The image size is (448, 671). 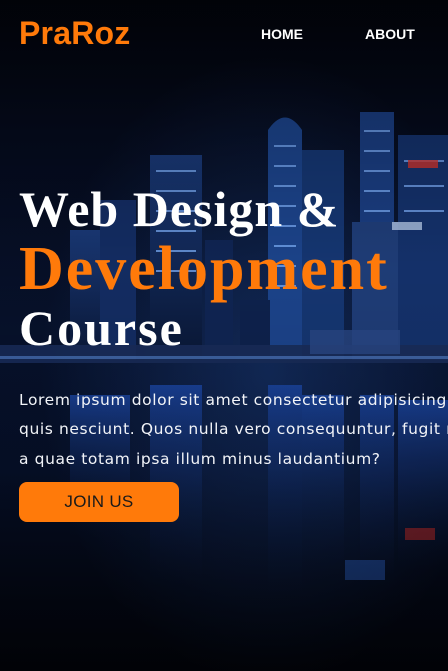 What do you see at coordinates (224, 34) in the screenshot?
I see `navbar: PraRoz HOME ABOUT` at bounding box center [224, 34].